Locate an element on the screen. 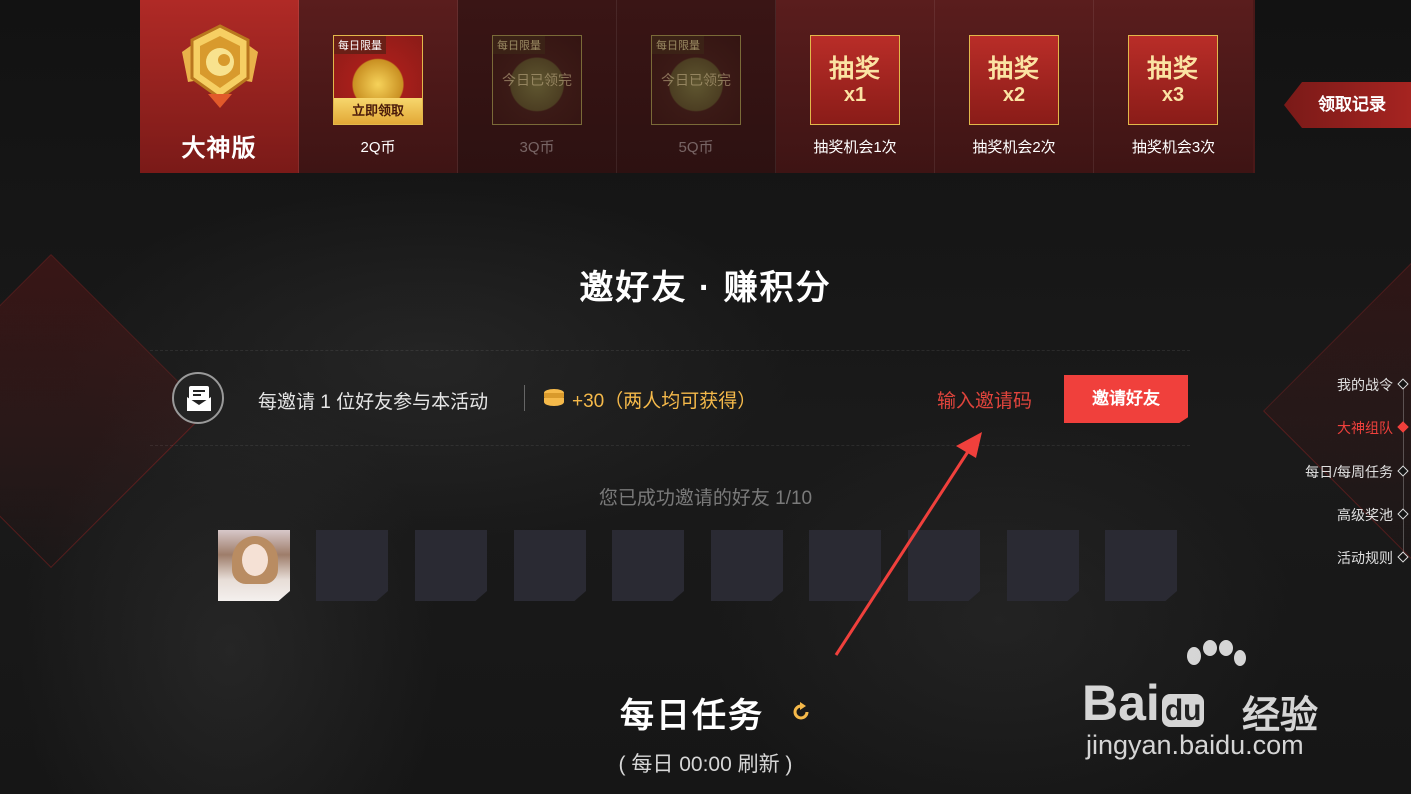 The image size is (1411, 794). reward-label: 抽奖机会3次 is located at coordinates (1173, 147).